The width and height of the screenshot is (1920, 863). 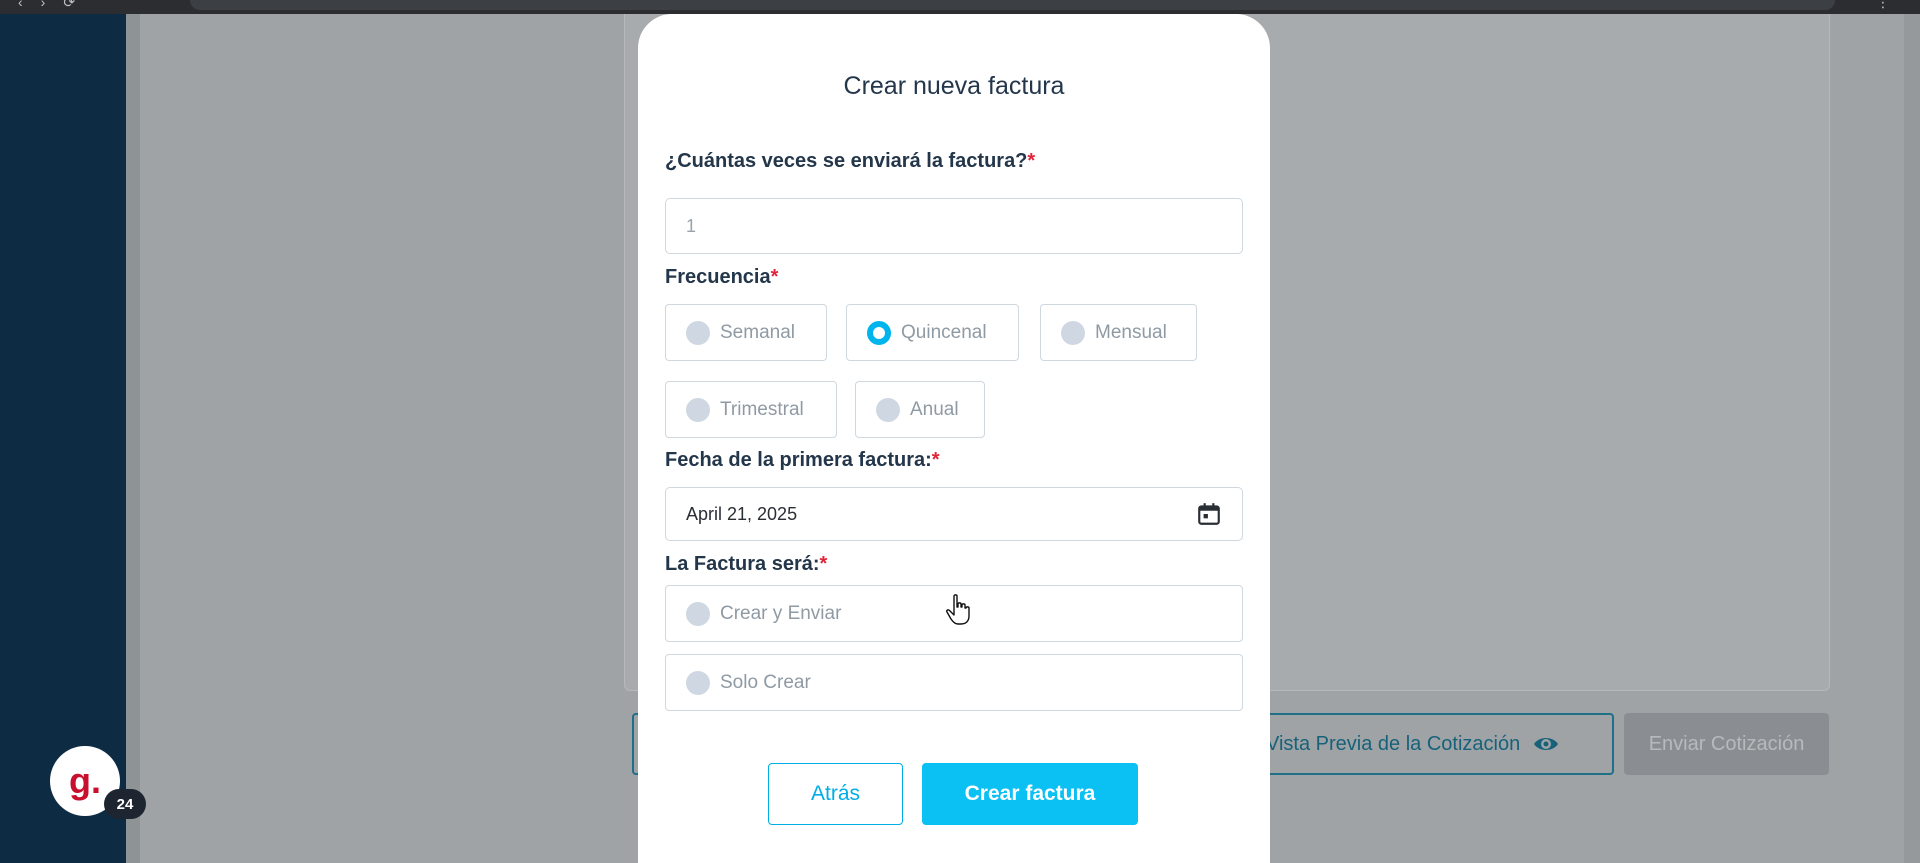 What do you see at coordinates (765, 682) in the screenshot?
I see `invoice-mode-option-label: Solo Crear` at bounding box center [765, 682].